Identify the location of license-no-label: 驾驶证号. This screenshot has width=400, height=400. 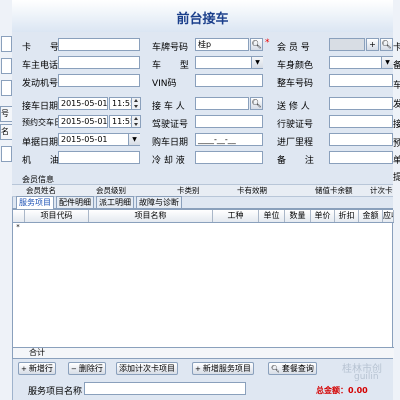
(170, 125).